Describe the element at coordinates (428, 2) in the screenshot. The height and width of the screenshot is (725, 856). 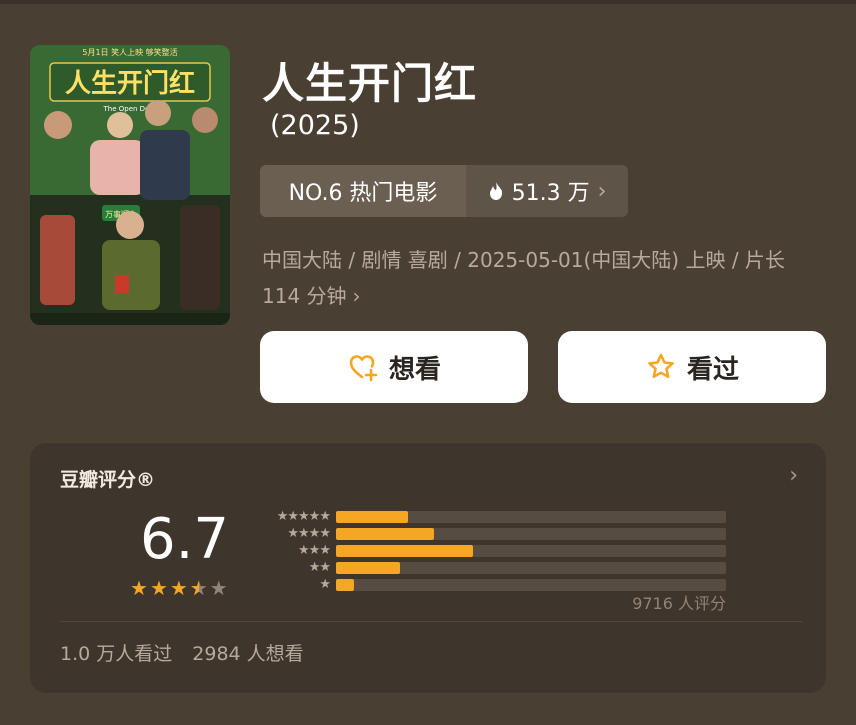
I see `top-edge` at that location.